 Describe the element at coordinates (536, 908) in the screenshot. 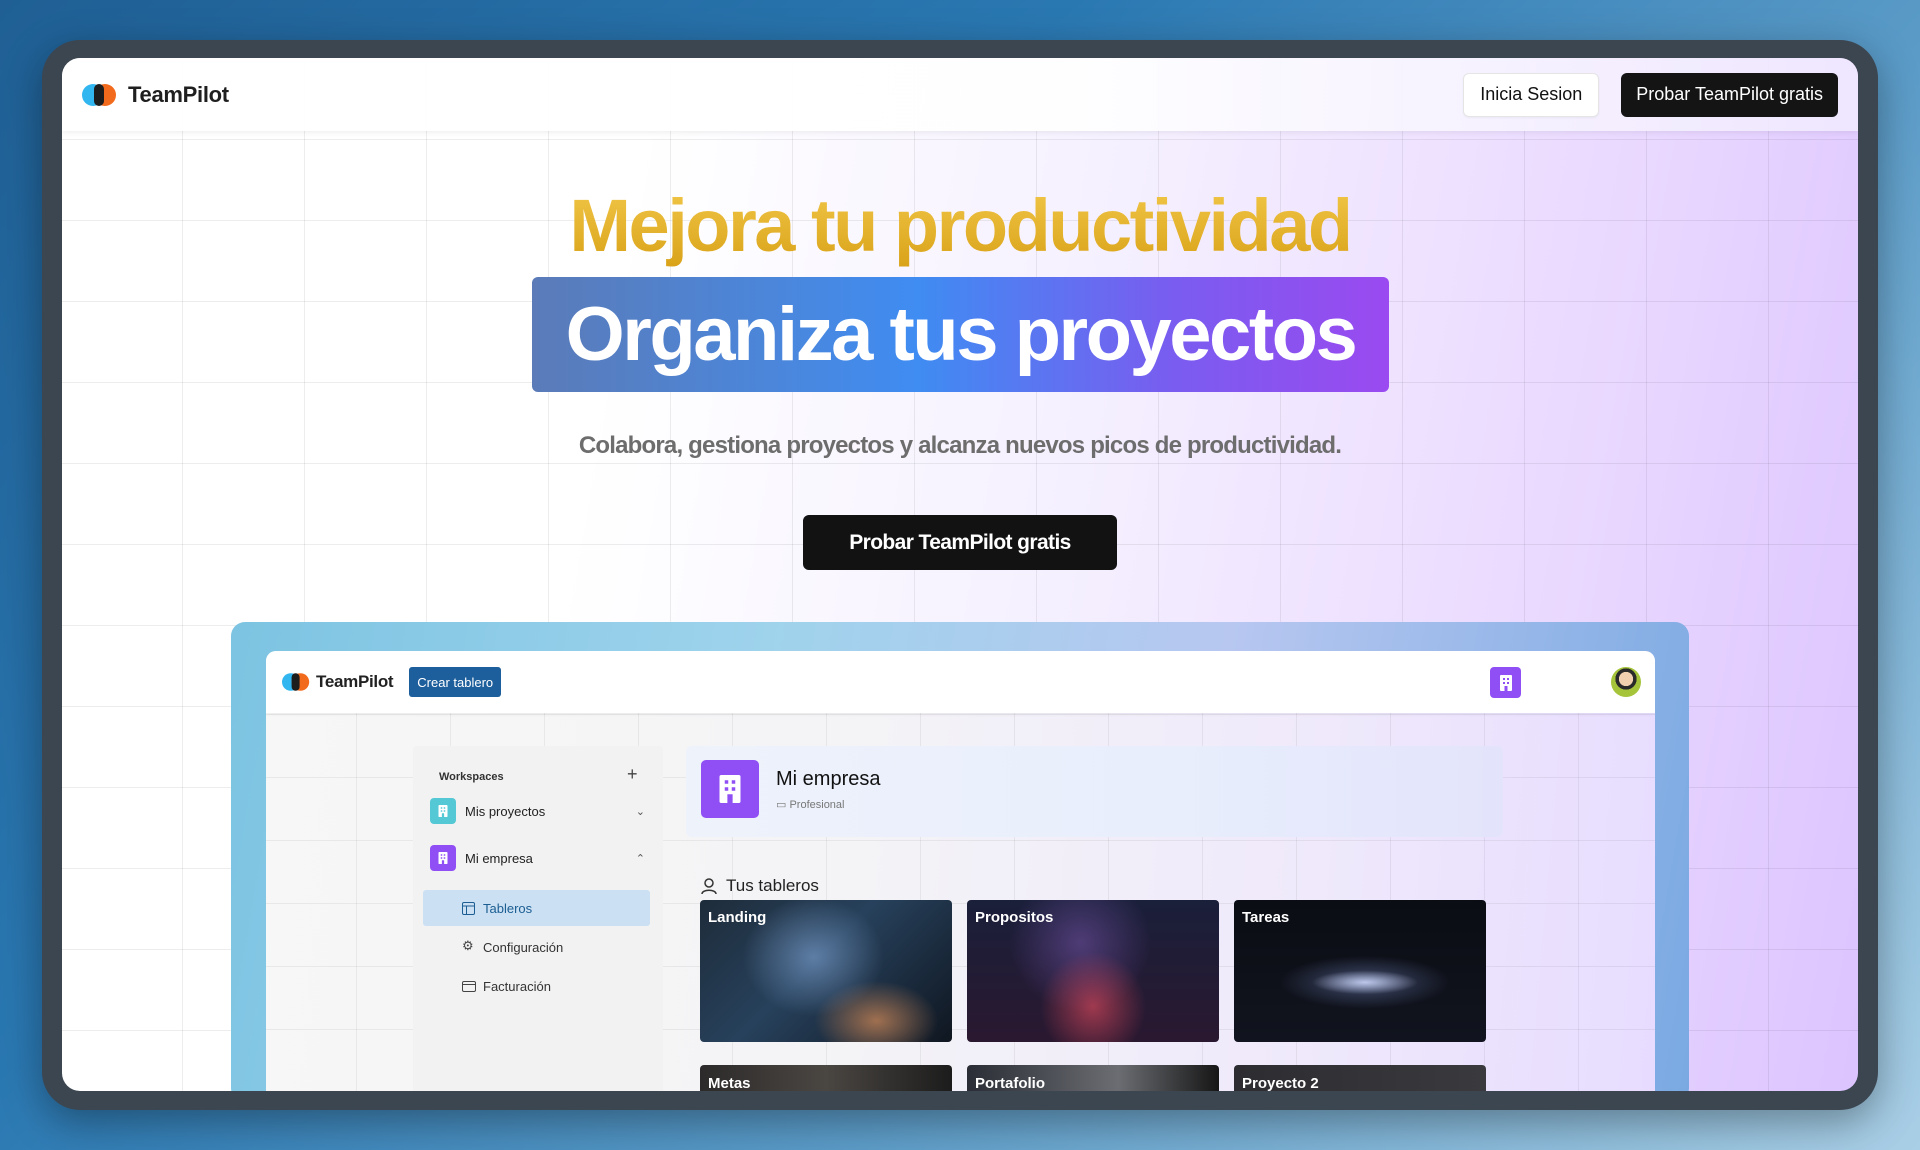

I see `sidebar-subitem-tableros: Tableros` at that location.